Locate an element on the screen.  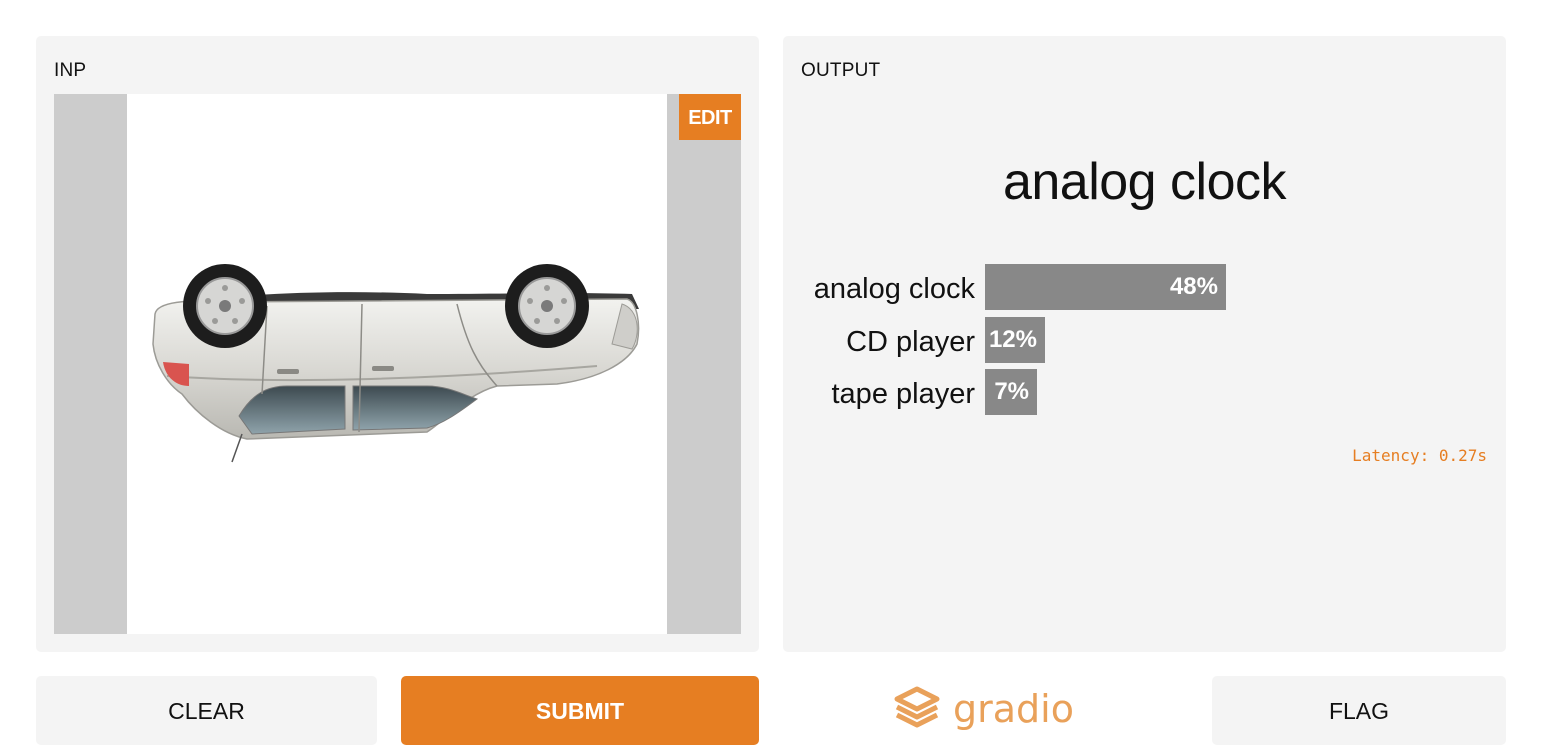
upside-down-car-image is located at coordinates (396, 363).